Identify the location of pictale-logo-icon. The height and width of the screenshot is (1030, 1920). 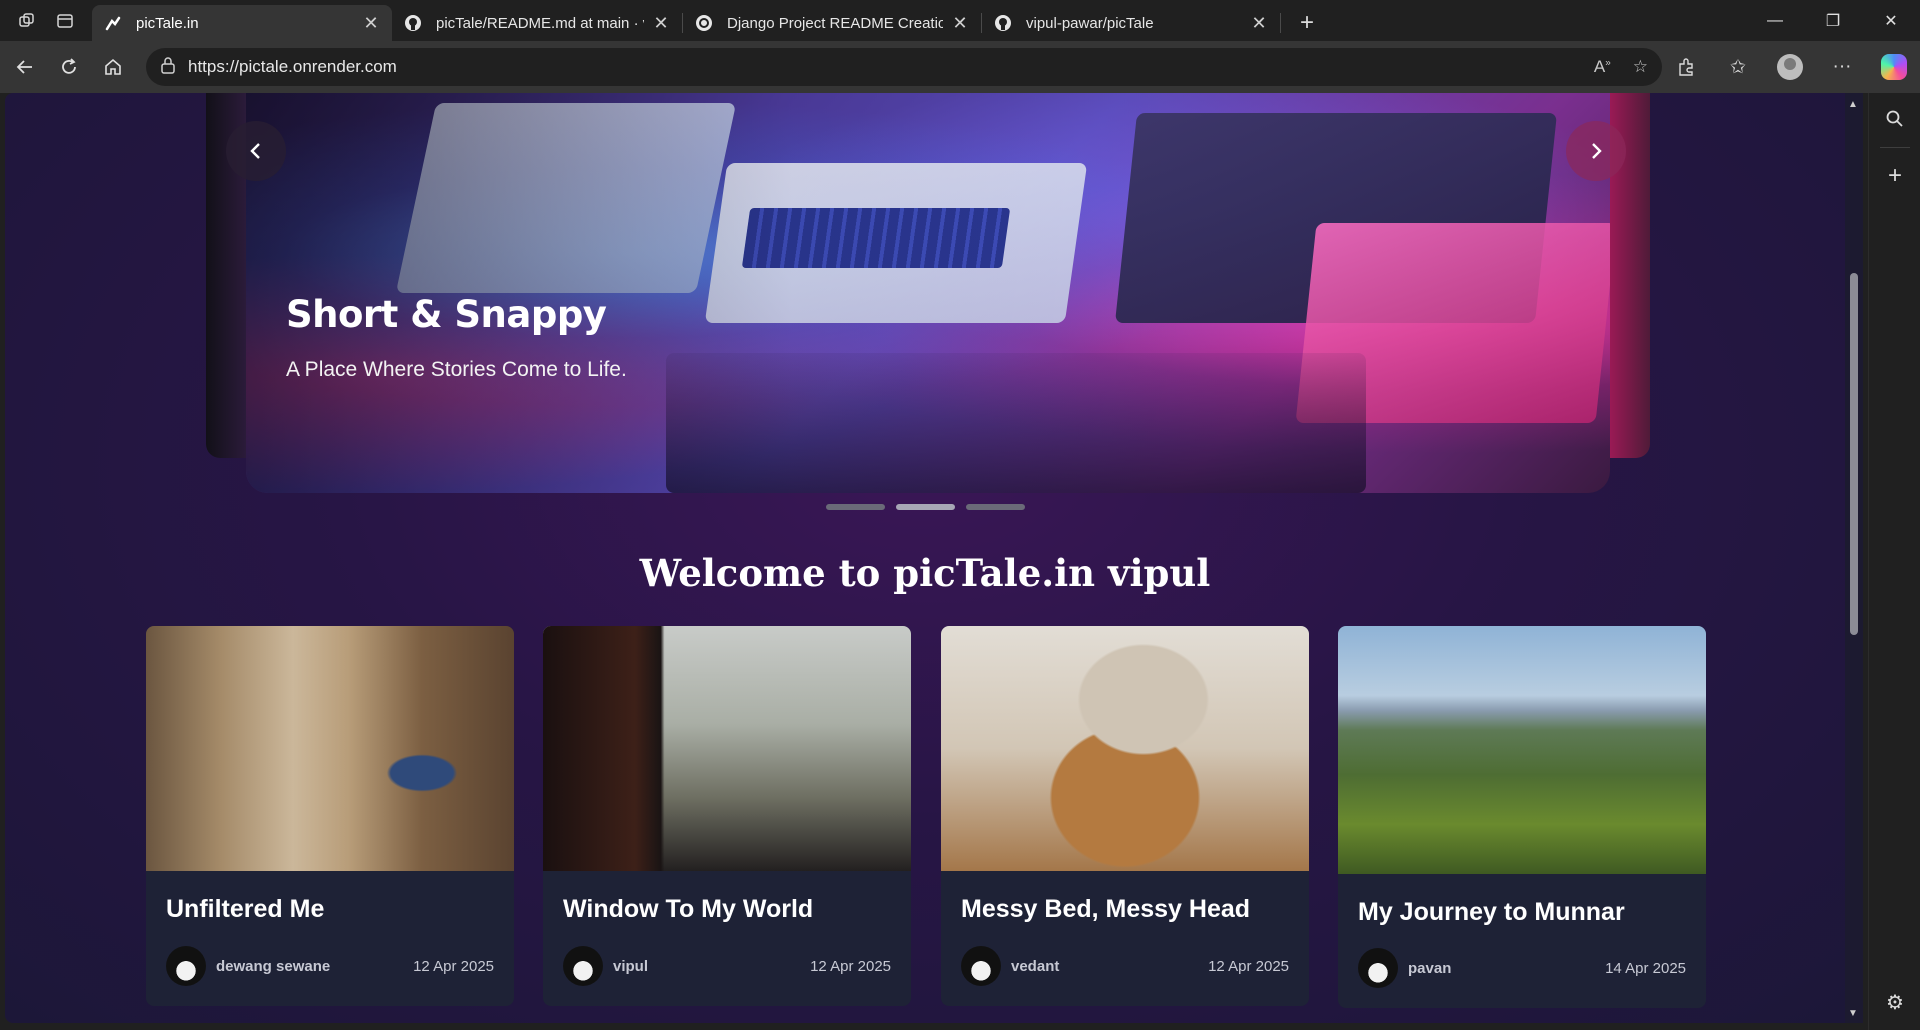
(113, 23).